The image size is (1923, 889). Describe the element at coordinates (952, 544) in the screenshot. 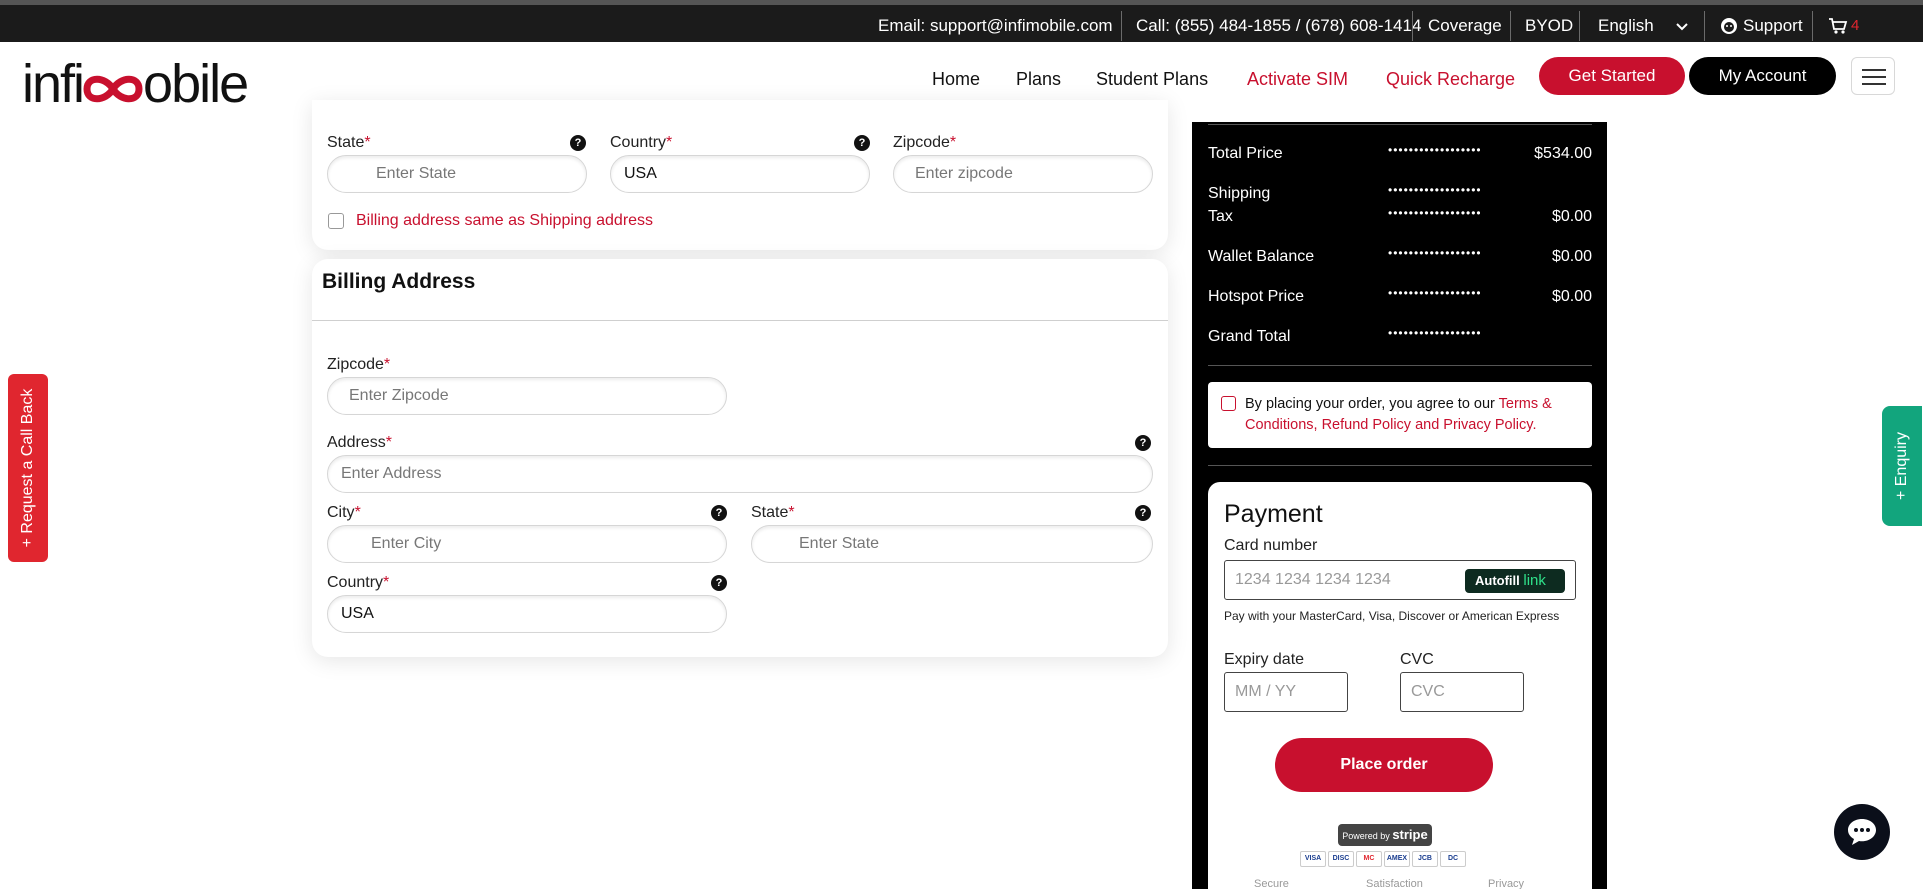

I see `billing-state-input: Enter State` at that location.